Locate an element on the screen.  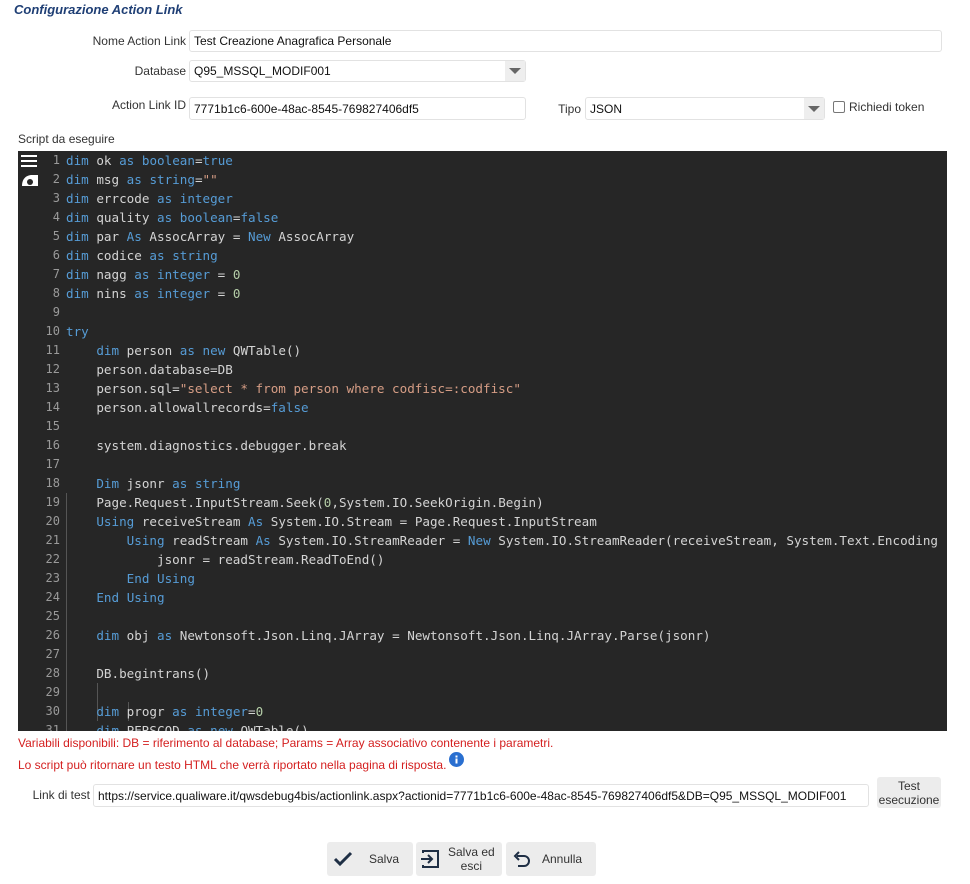
line-number: 30 is located at coordinates (52, 711).